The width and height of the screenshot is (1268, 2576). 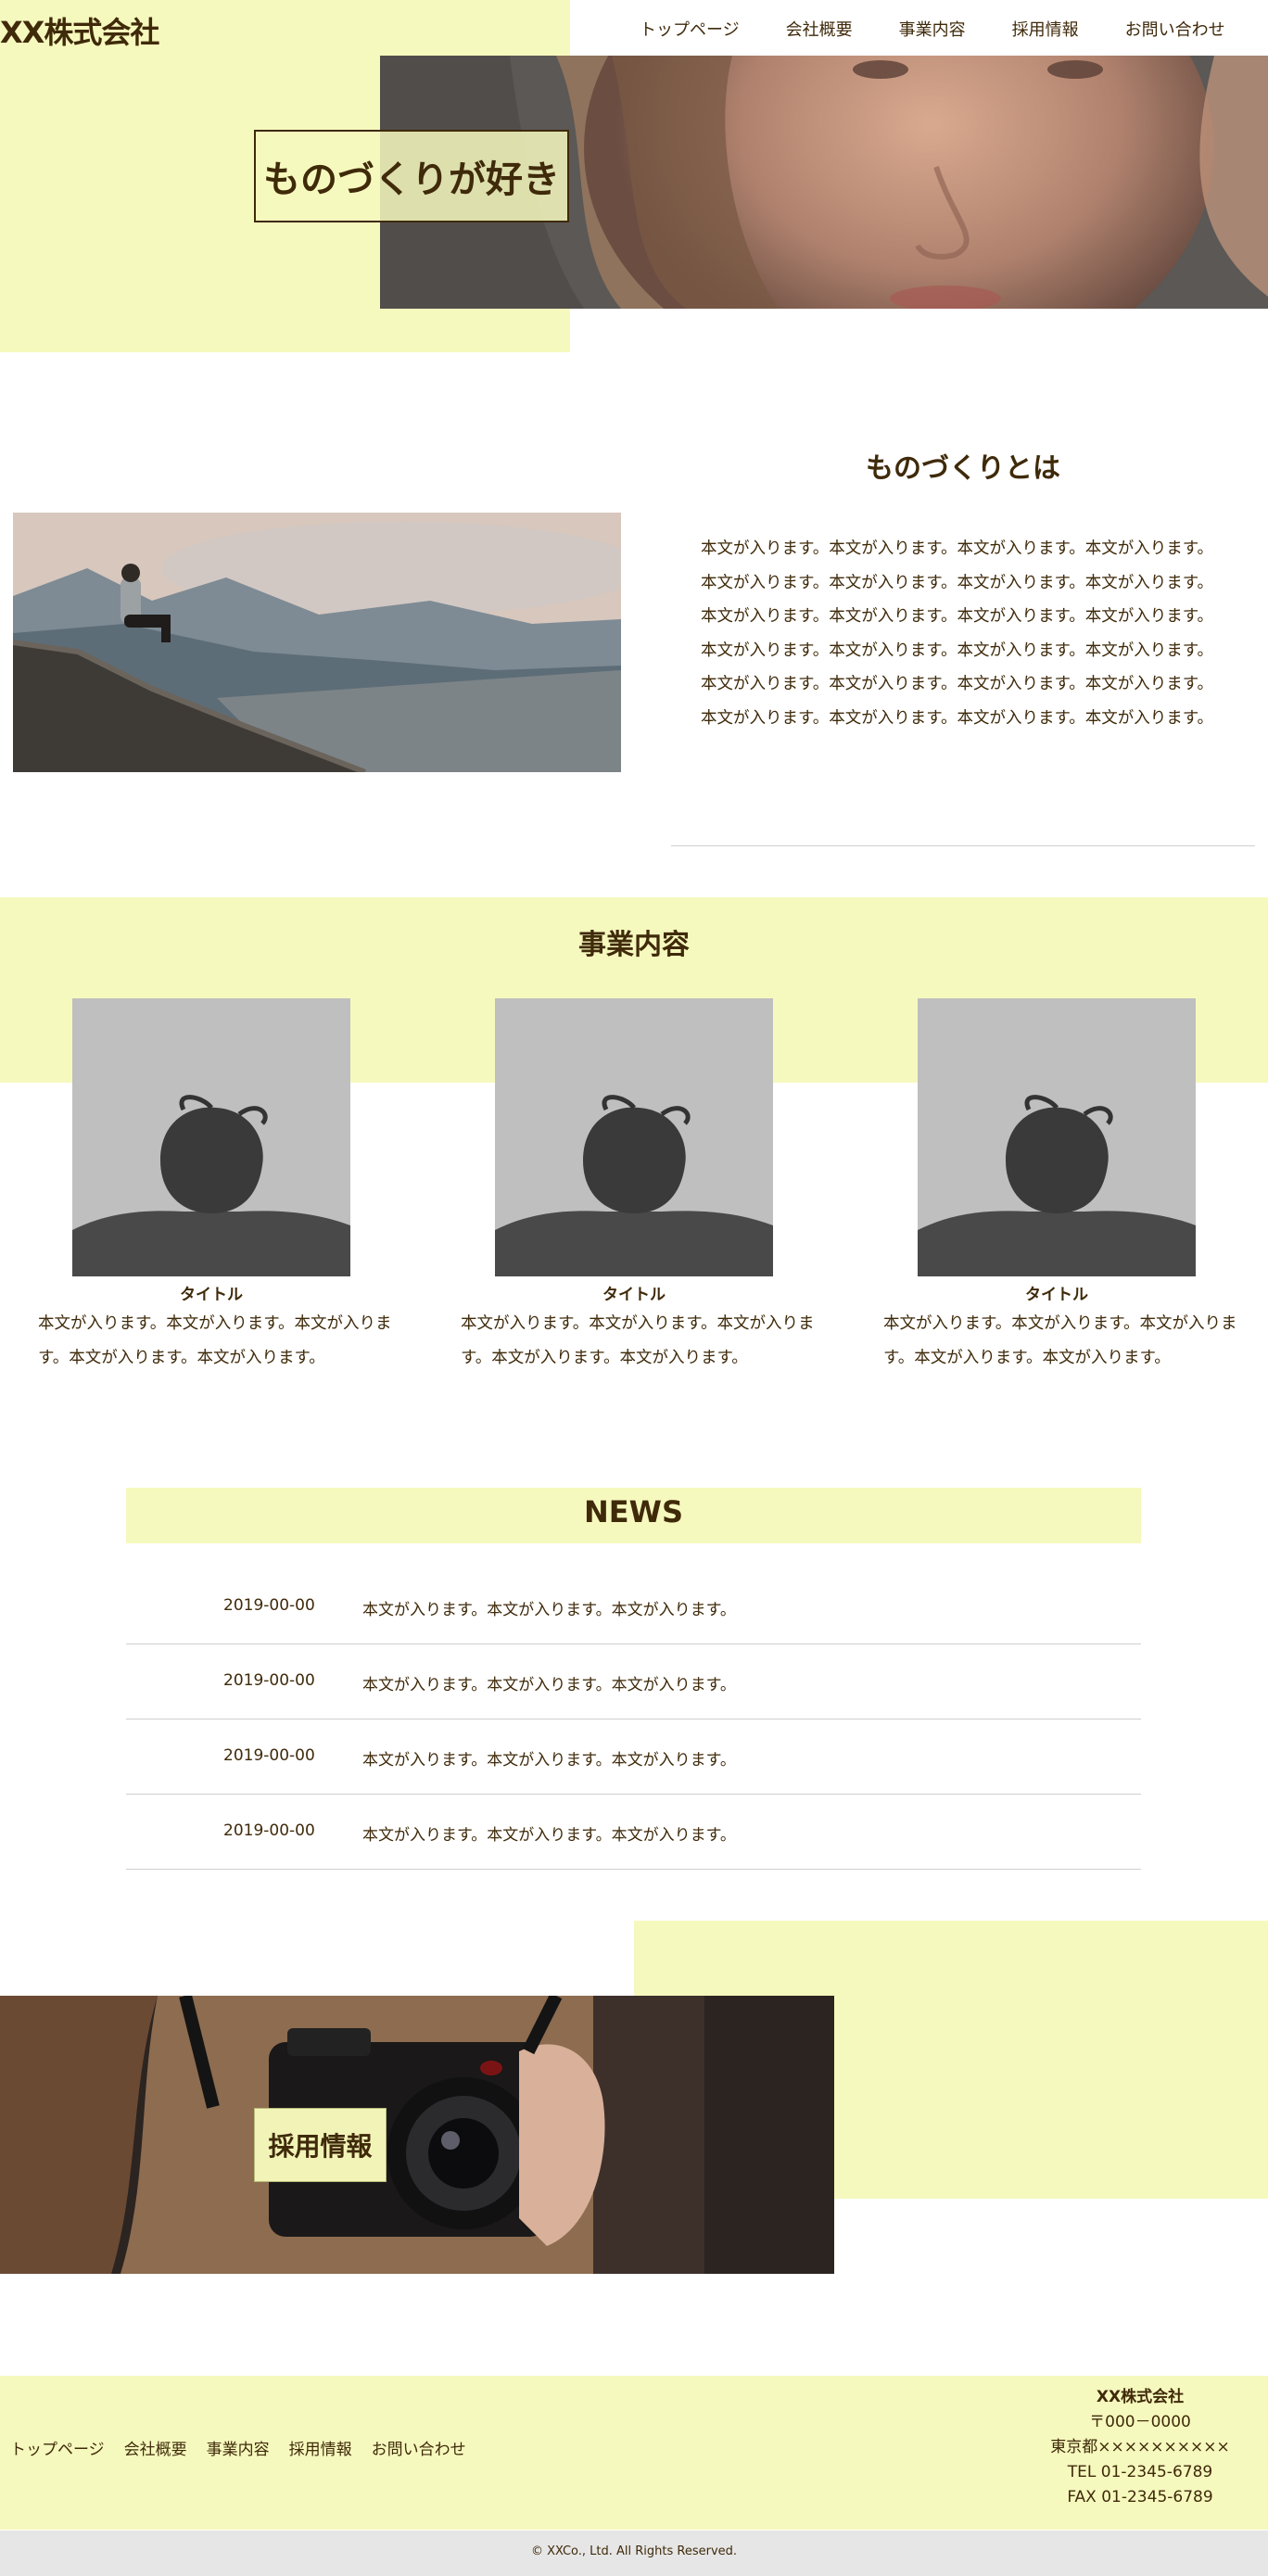 I want to click on footer-fax: FAX 01-2345-6789, so click(x=1140, y=2497).